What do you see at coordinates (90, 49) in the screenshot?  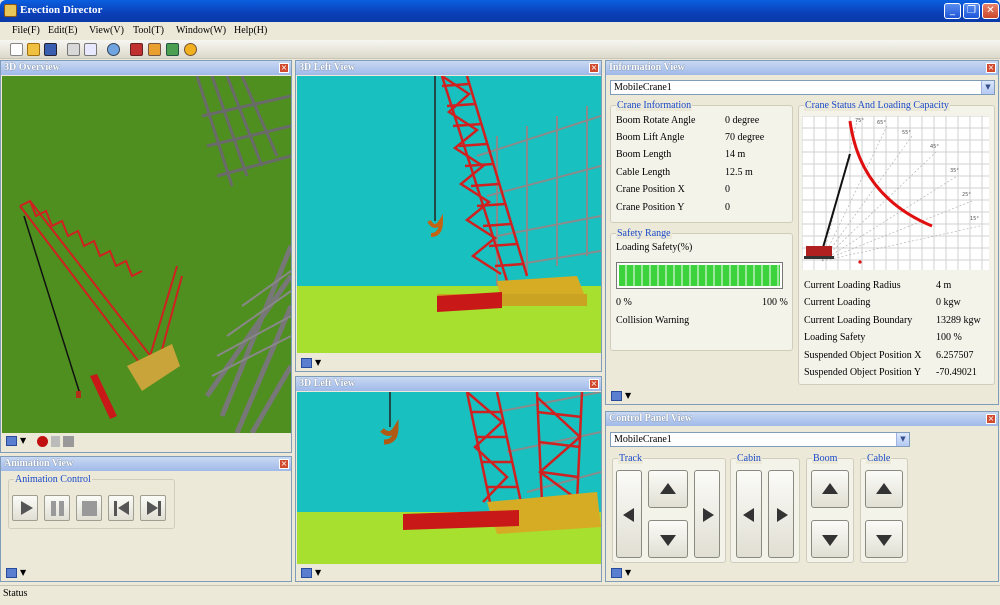 I see `print-preview-icon` at bounding box center [90, 49].